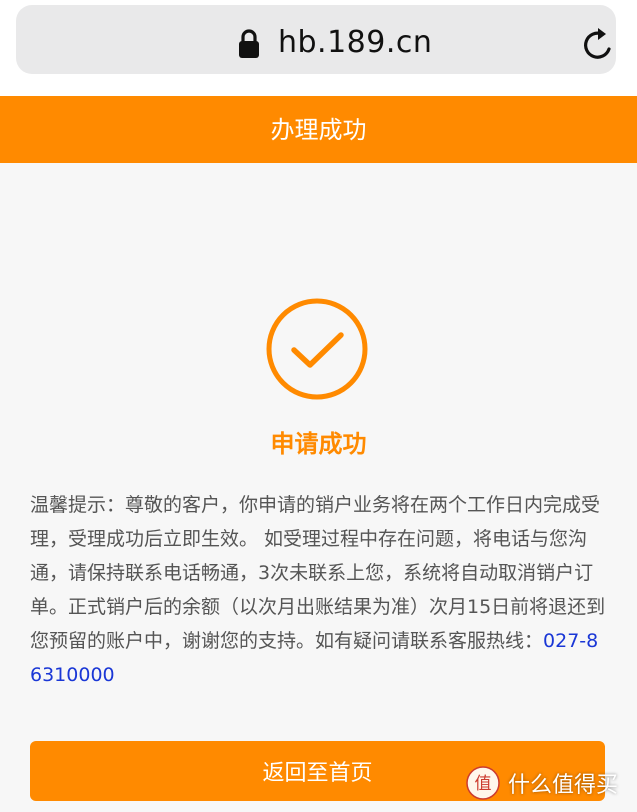 The image size is (637, 812). What do you see at coordinates (249, 43) in the screenshot?
I see `lock-icon` at bounding box center [249, 43].